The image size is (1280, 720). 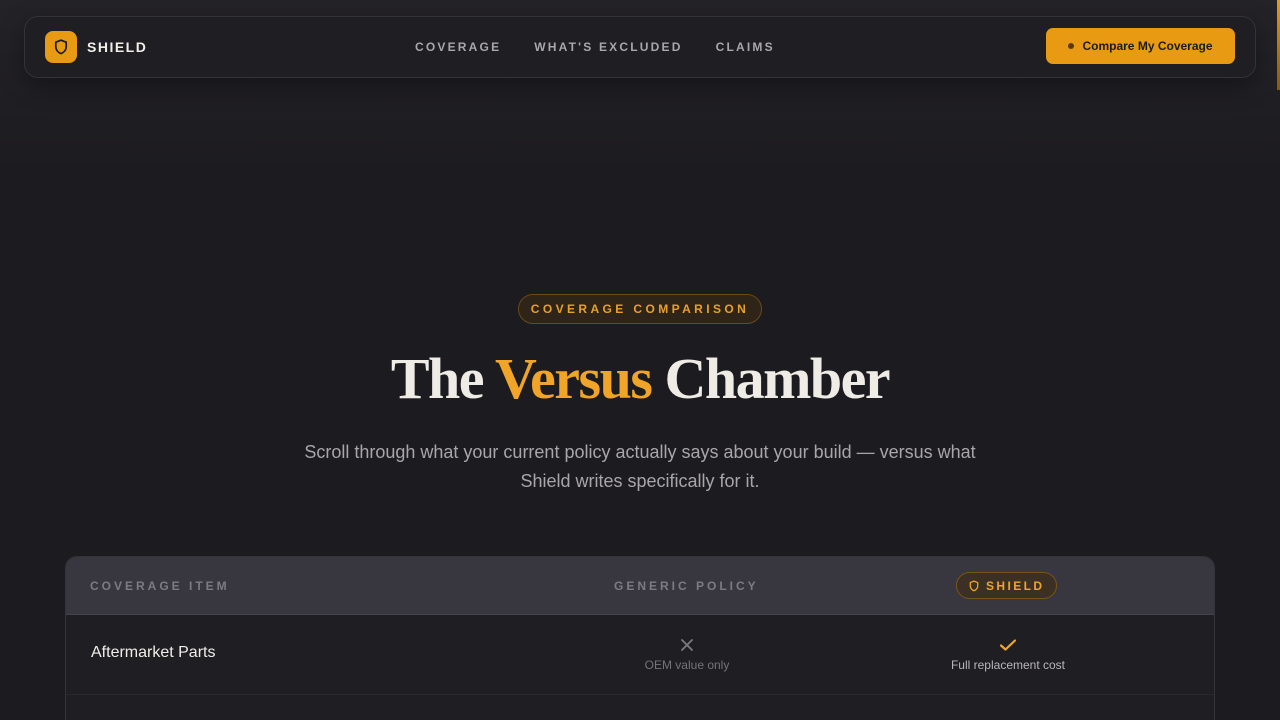 I want to click on generic-note: OEM value only, so click(x=687, y=665).